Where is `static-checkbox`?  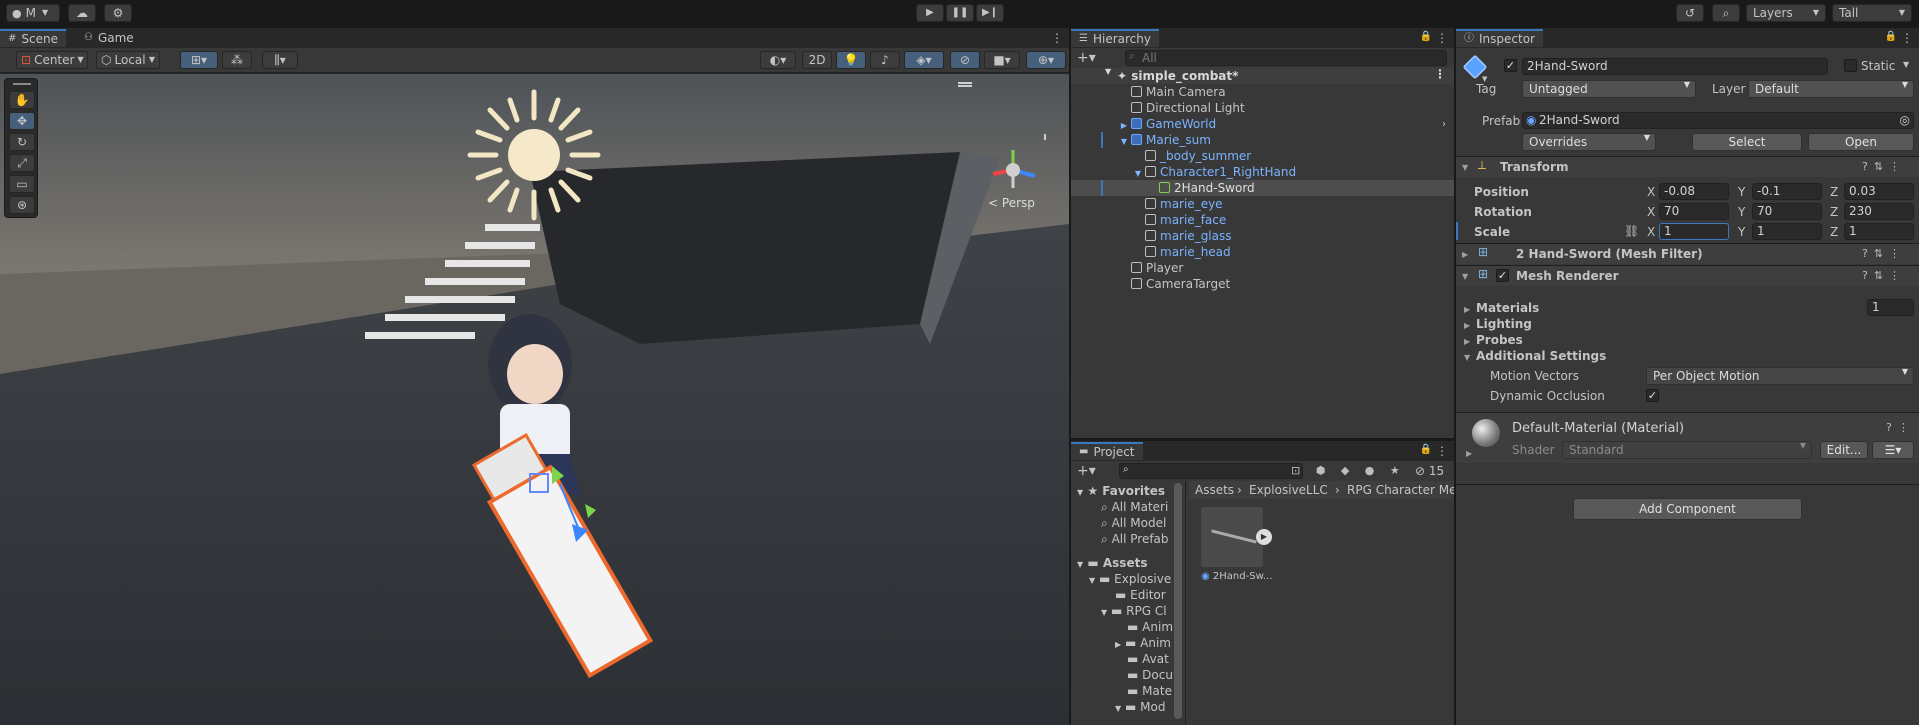
static-checkbox is located at coordinates (1850, 65).